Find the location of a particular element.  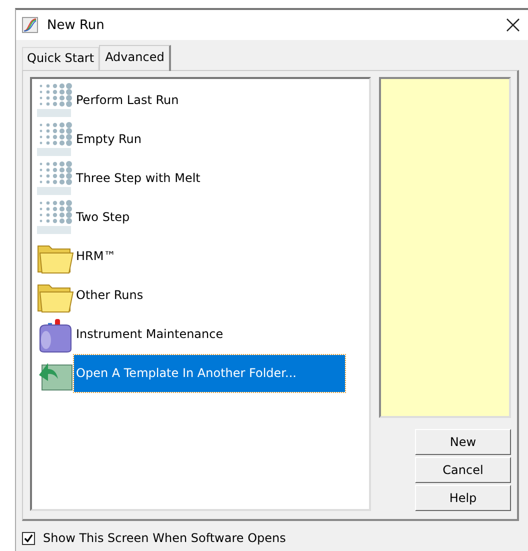

dialog-button: New is located at coordinates (463, 442).